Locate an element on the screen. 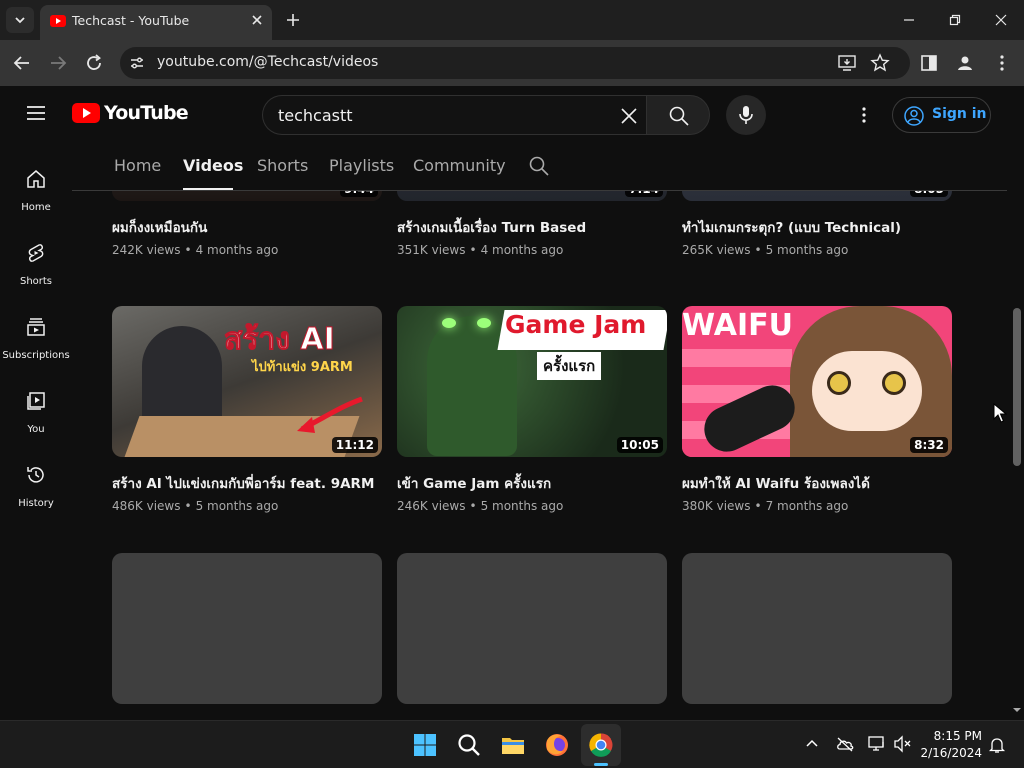 The height and width of the screenshot is (768, 1024). clear-search-icon is located at coordinates (629, 116).